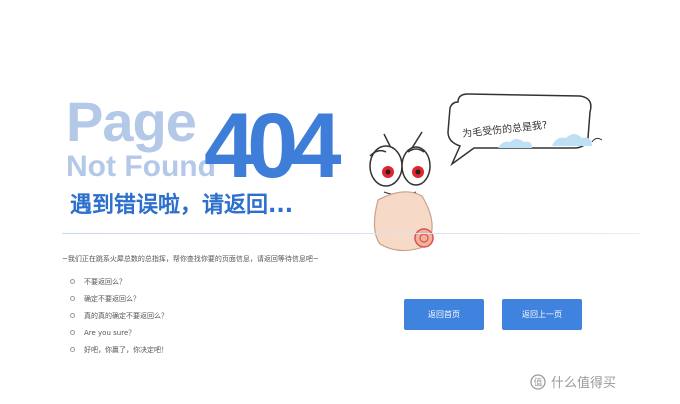 The width and height of the screenshot is (680, 404). I want to click on not-found-word: Not Found, so click(141, 166).